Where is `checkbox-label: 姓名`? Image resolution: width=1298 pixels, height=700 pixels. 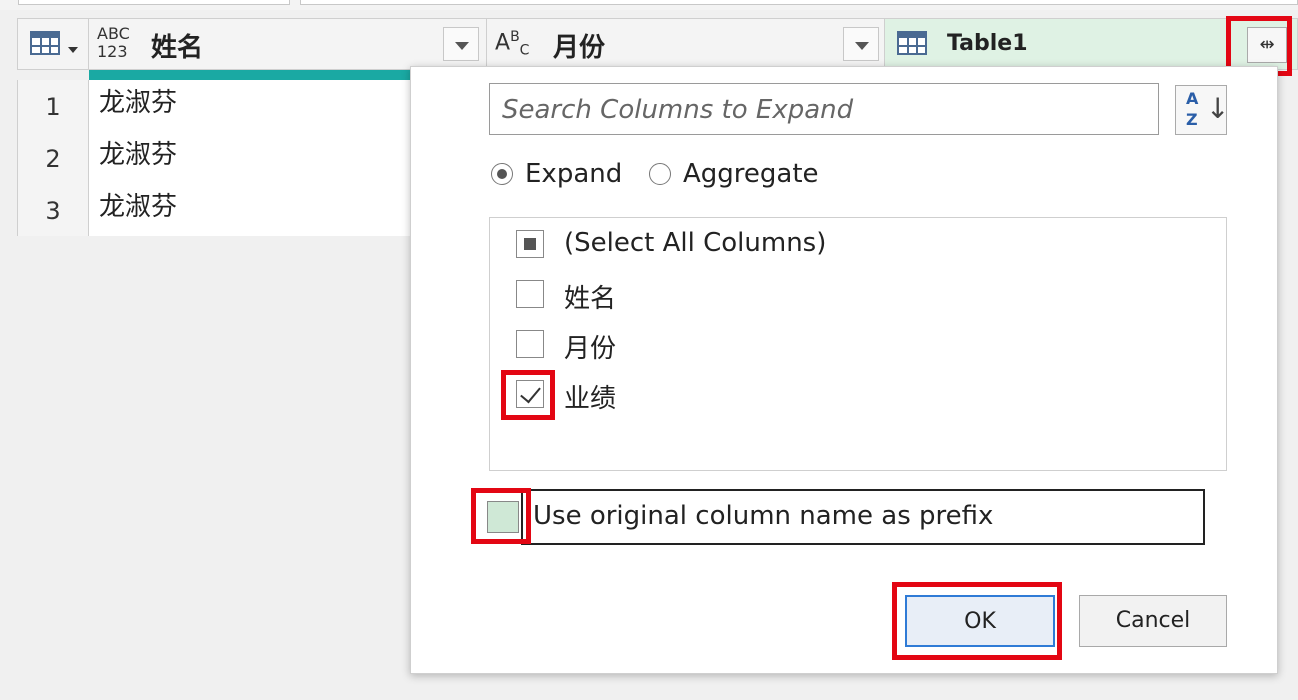
checkbox-label: 姓名 is located at coordinates (590, 299).